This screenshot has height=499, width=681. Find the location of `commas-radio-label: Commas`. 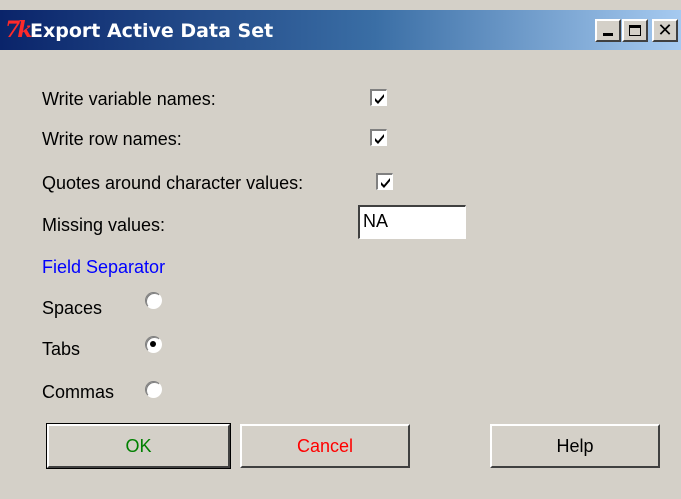

commas-radio-label: Commas is located at coordinates (78, 392).